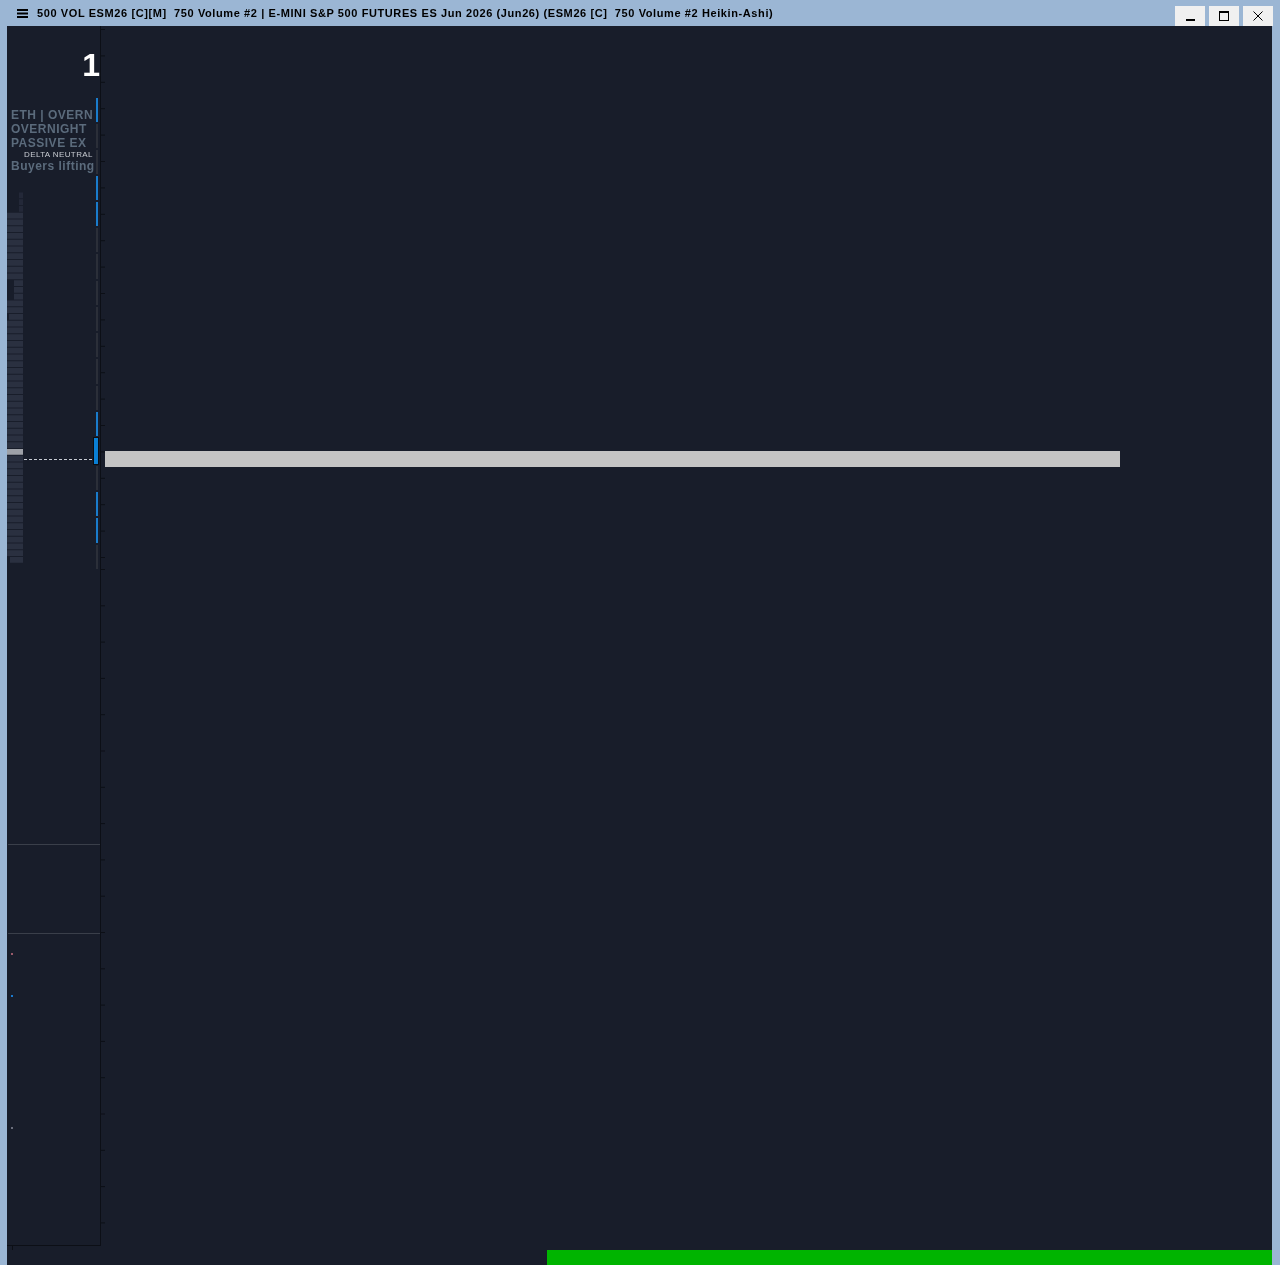 The width and height of the screenshot is (1280, 1265). I want to click on close-button, so click(1258, 16).